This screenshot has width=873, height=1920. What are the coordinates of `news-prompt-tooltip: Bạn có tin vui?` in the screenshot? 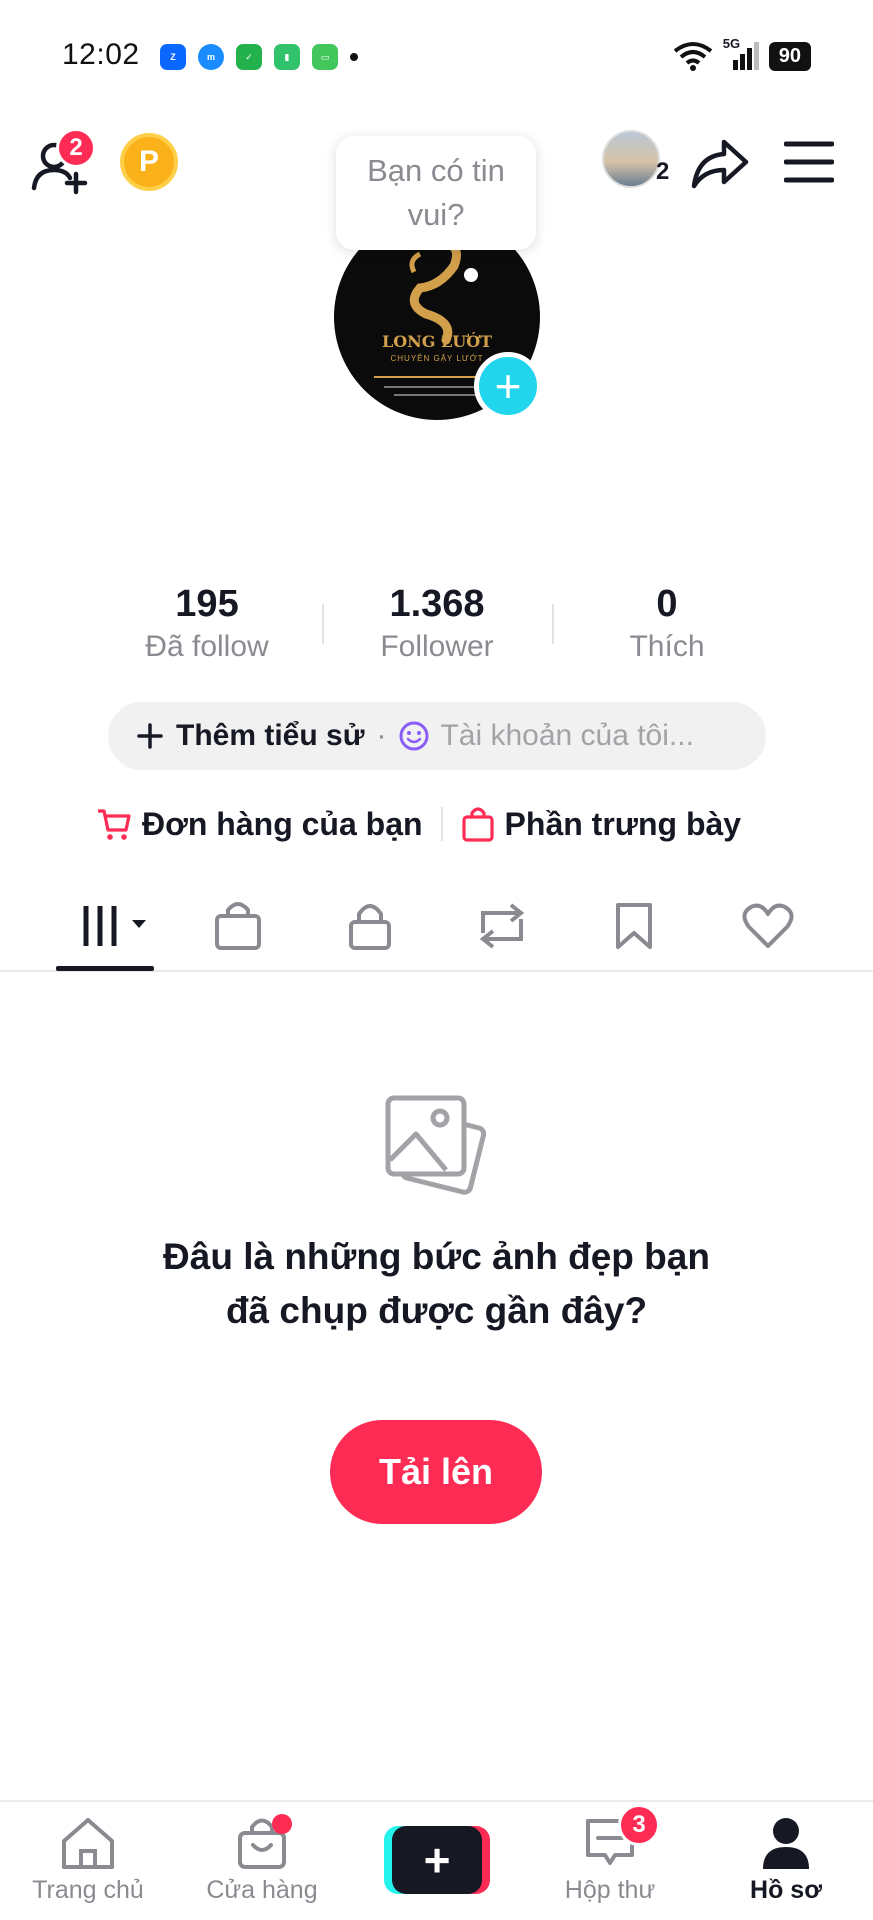 It's located at (436, 193).